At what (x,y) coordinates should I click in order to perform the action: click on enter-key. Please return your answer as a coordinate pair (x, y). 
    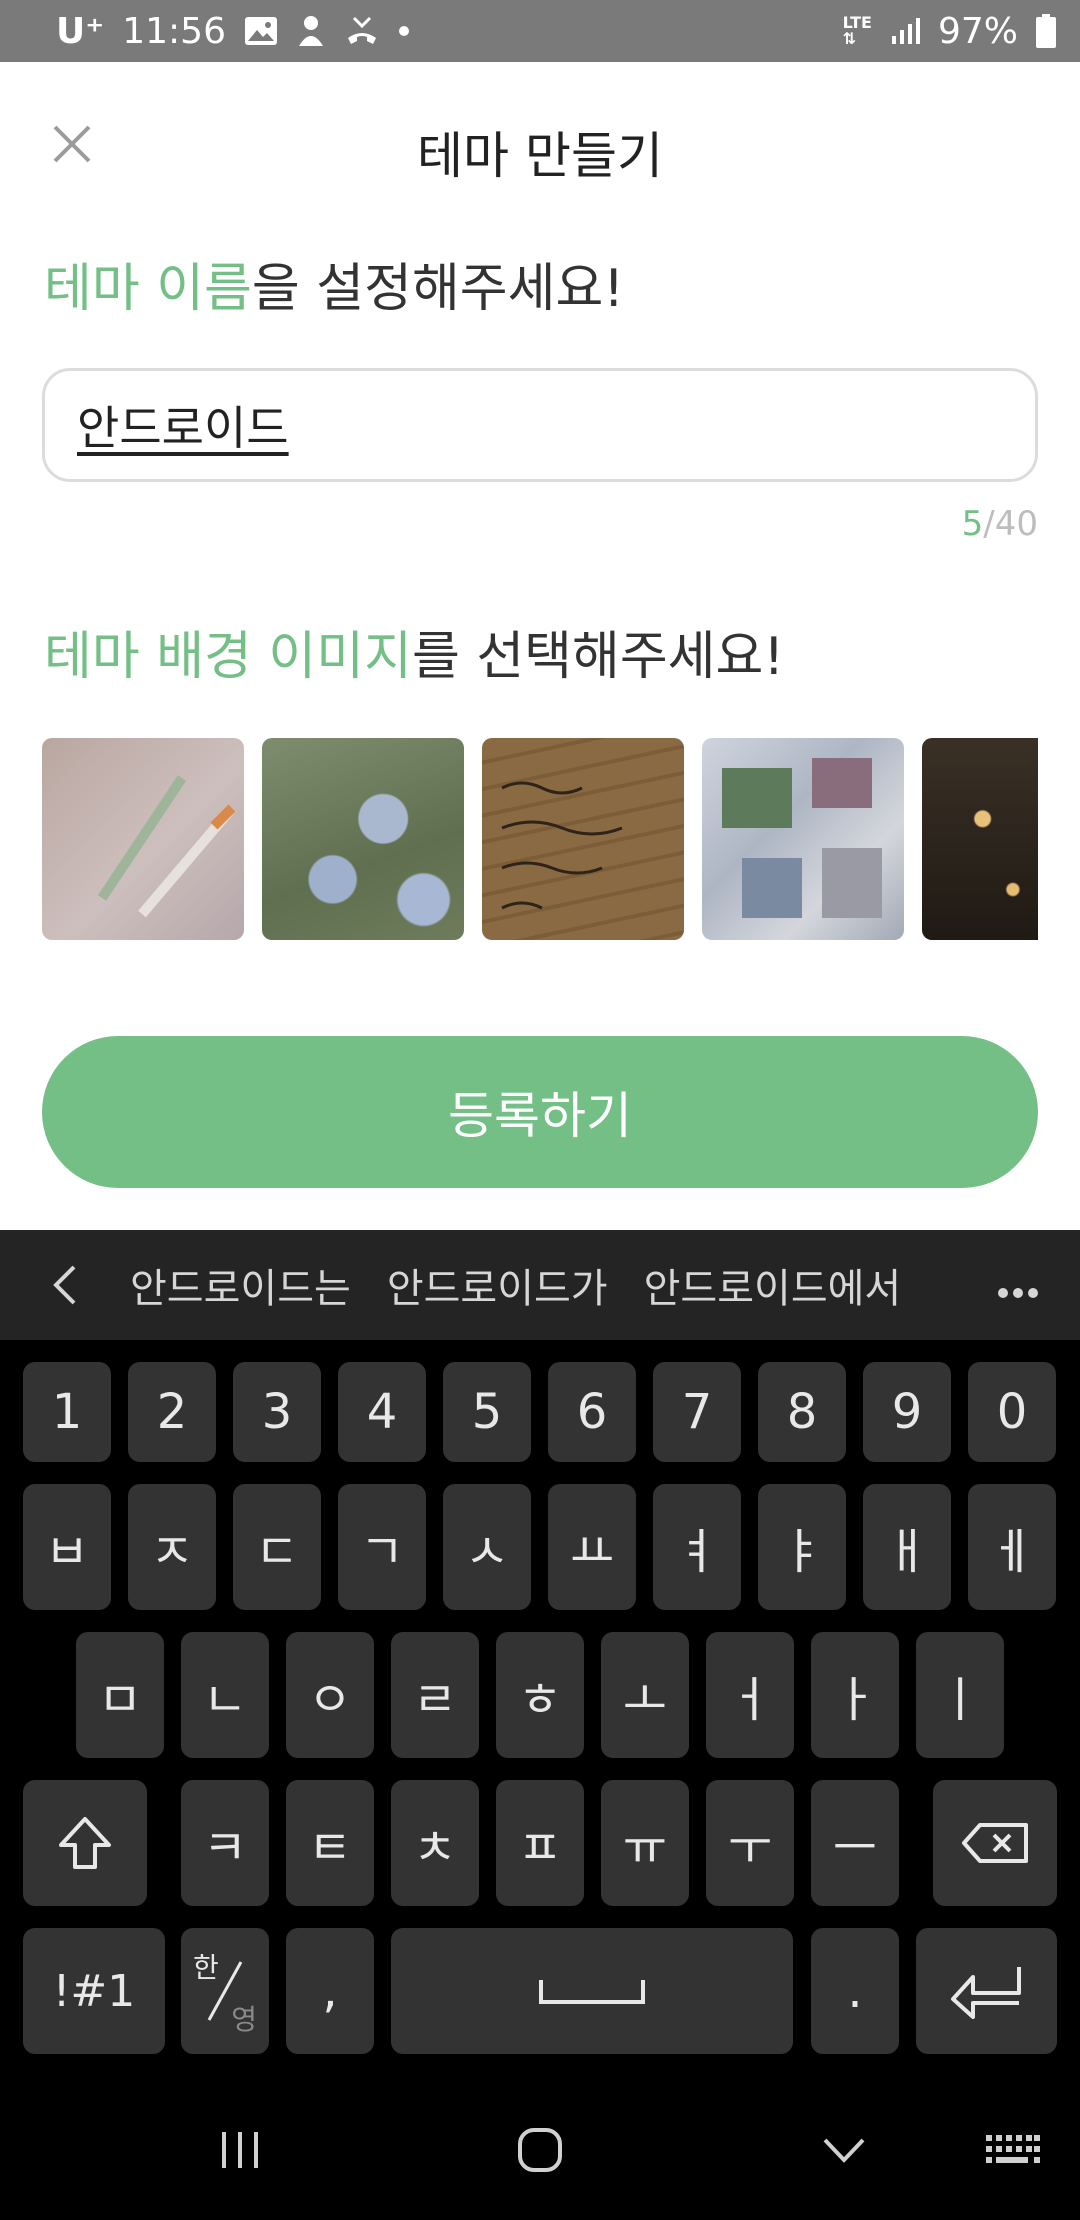
    Looking at the image, I should click on (986, 1991).